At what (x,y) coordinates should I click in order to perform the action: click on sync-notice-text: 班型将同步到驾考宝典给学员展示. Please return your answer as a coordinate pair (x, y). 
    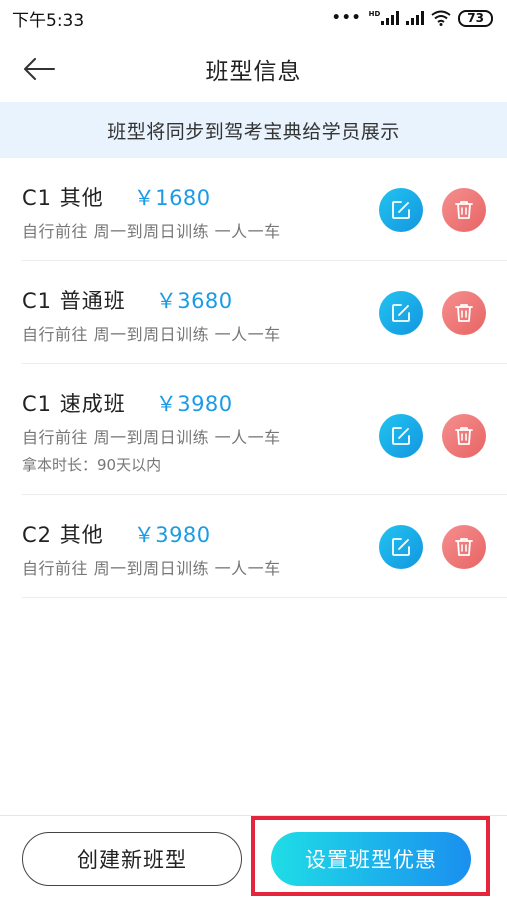
    Looking at the image, I should click on (253, 131).